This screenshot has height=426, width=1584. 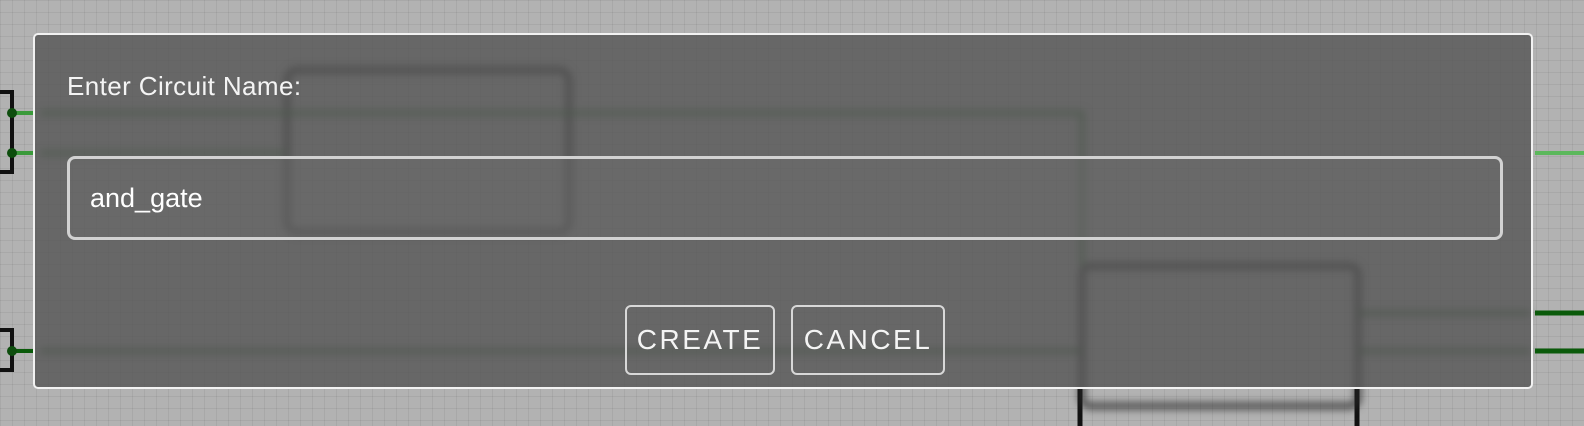 What do you see at coordinates (184, 86) in the screenshot?
I see `dialog-title: Enter Circuit Name:` at bounding box center [184, 86].